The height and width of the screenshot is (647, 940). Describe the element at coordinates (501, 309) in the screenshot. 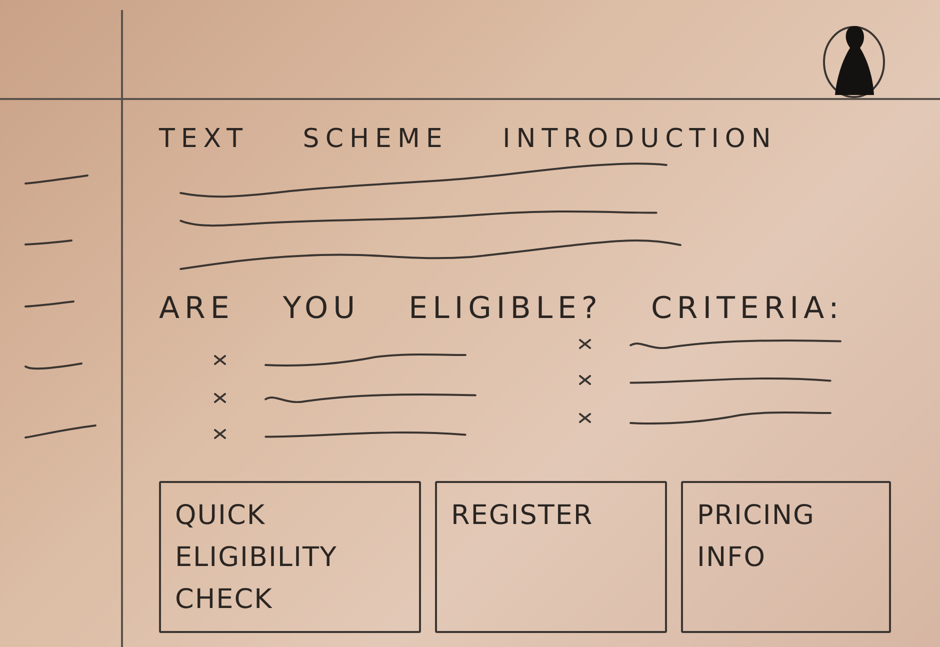

I see `section-heading: ARE YOU ELIGIBLE? CRITERIA:` at that location.